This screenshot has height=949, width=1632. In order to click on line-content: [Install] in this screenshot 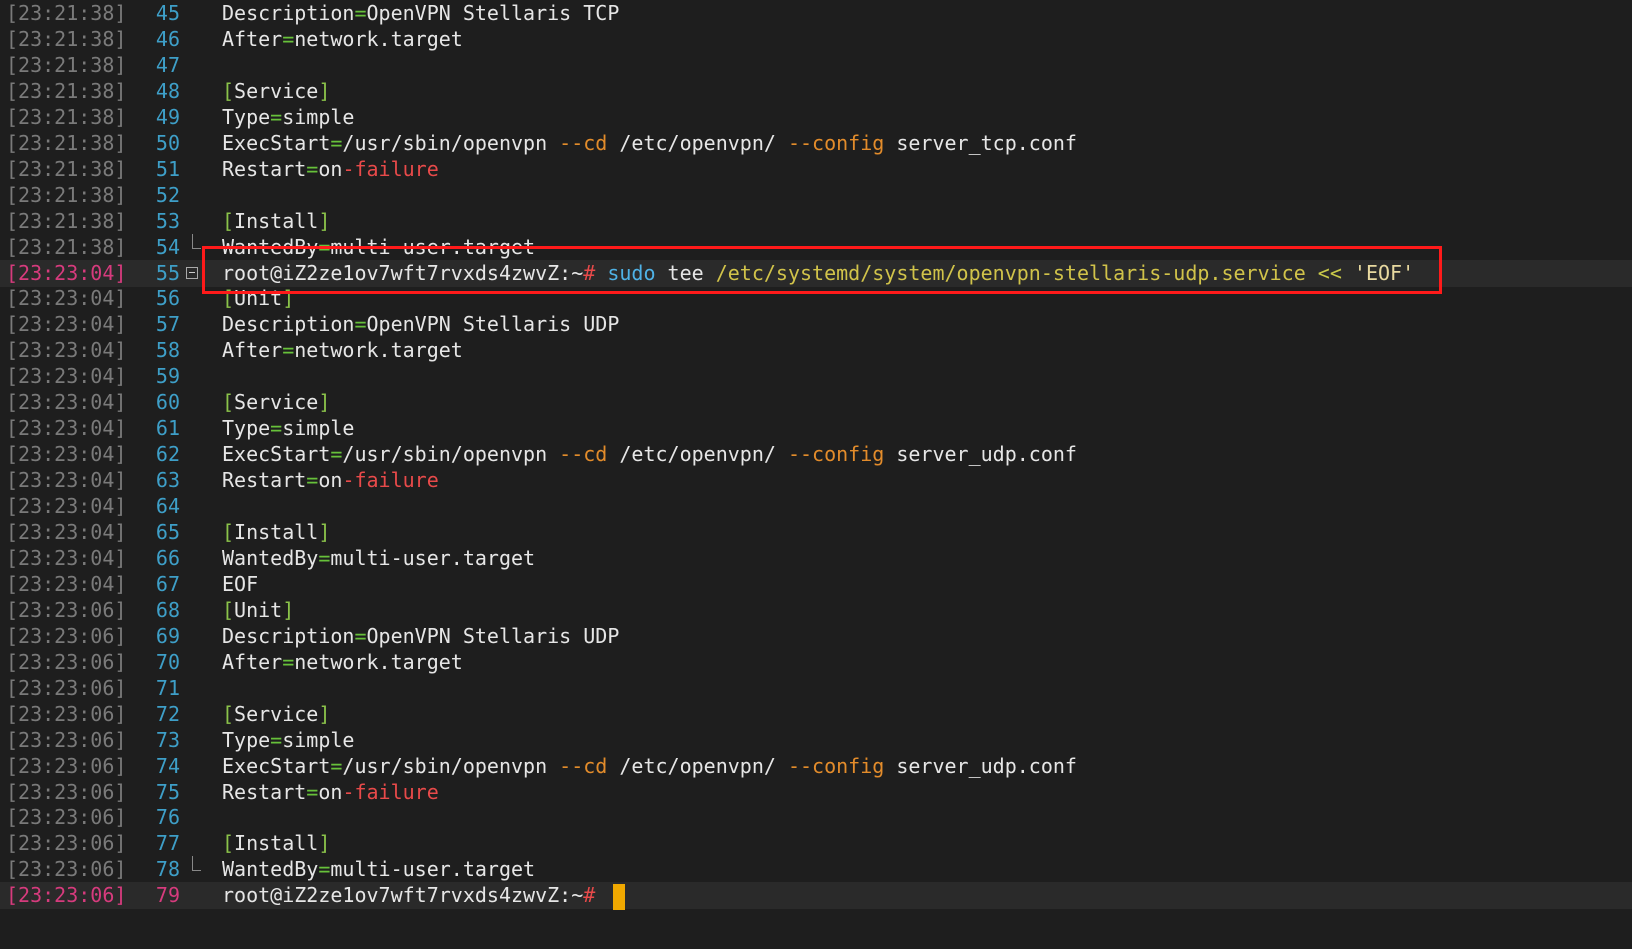, I will do `click(276, 532)`.